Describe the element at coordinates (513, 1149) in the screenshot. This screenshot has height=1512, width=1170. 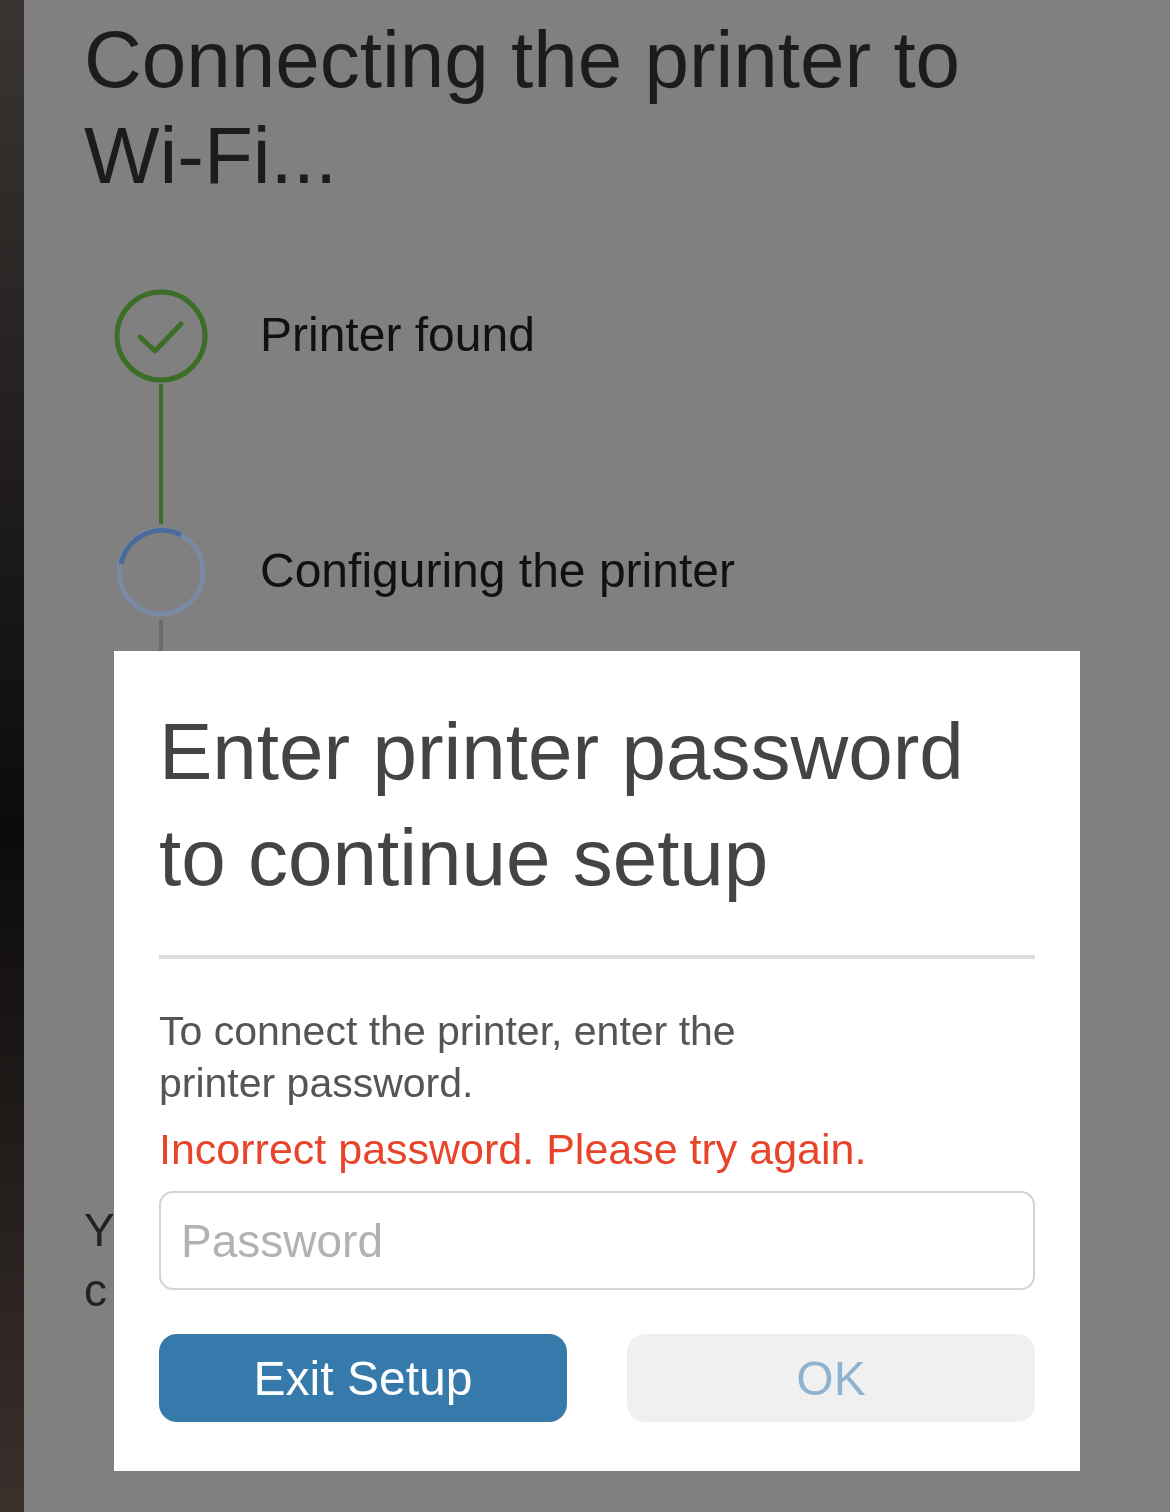
I see `error-message: Incorrect password. Please try again.` at that location.